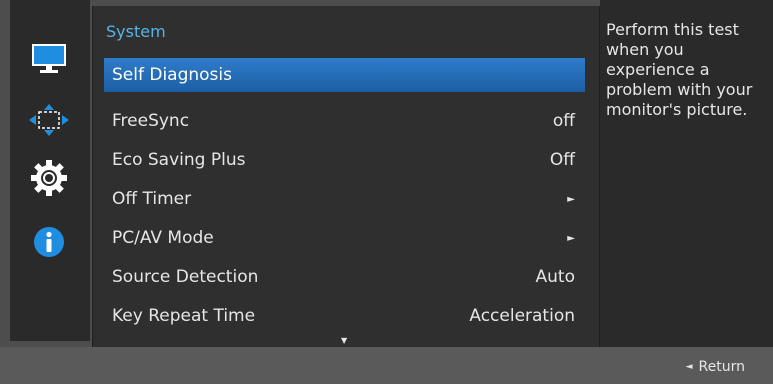 The image size is (773, 384). What do you see at coordinates (344, 340) in the screenshot?
I see `scroll-down-icon: ▼` at bounding box center [344, 340].